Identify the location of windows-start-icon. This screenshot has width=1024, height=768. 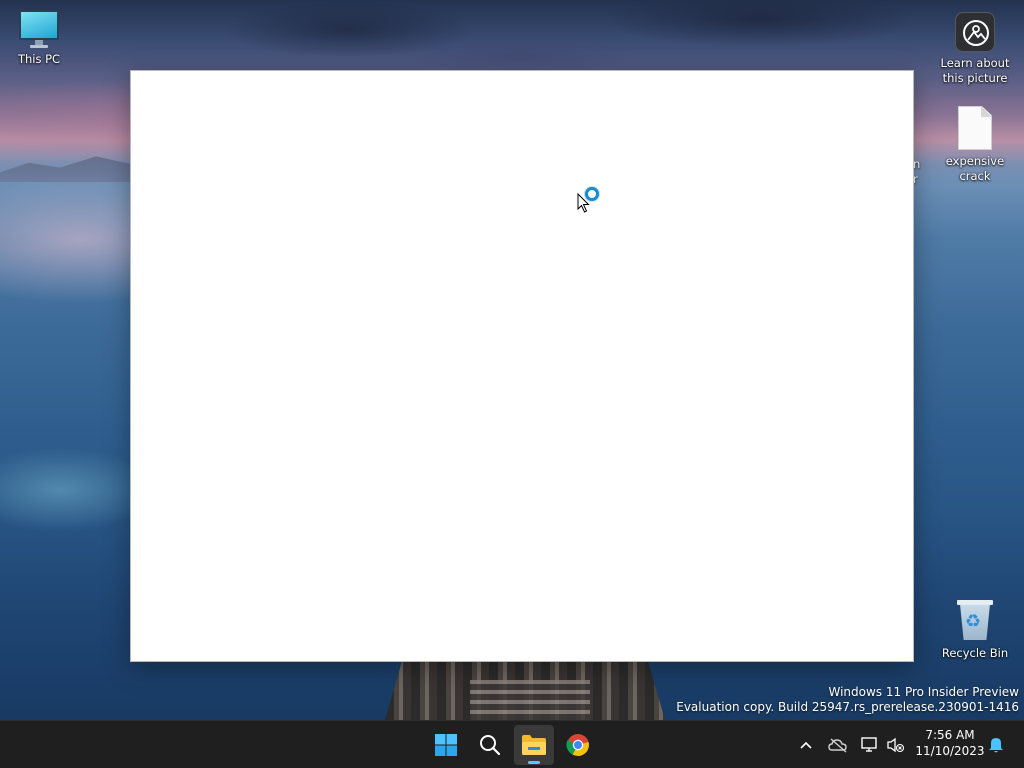
(446, 745).